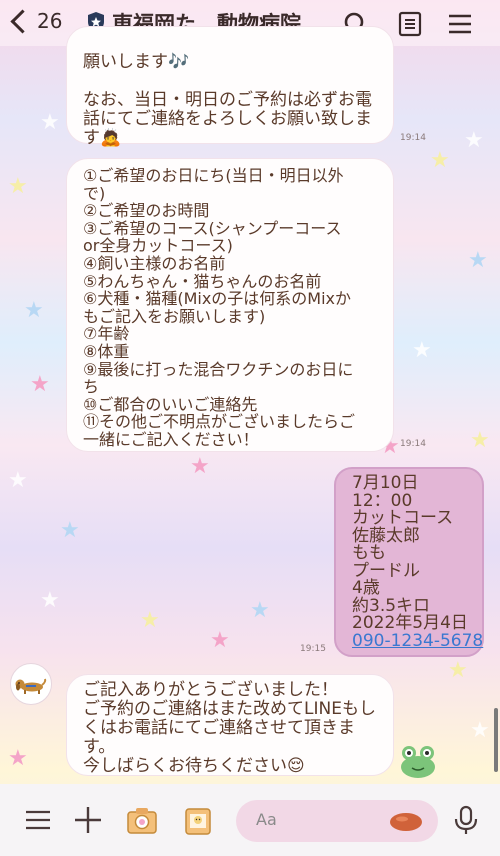 This screenshot has height=856, width=500. I want to click on photo-album-icon, so click(198, 820).